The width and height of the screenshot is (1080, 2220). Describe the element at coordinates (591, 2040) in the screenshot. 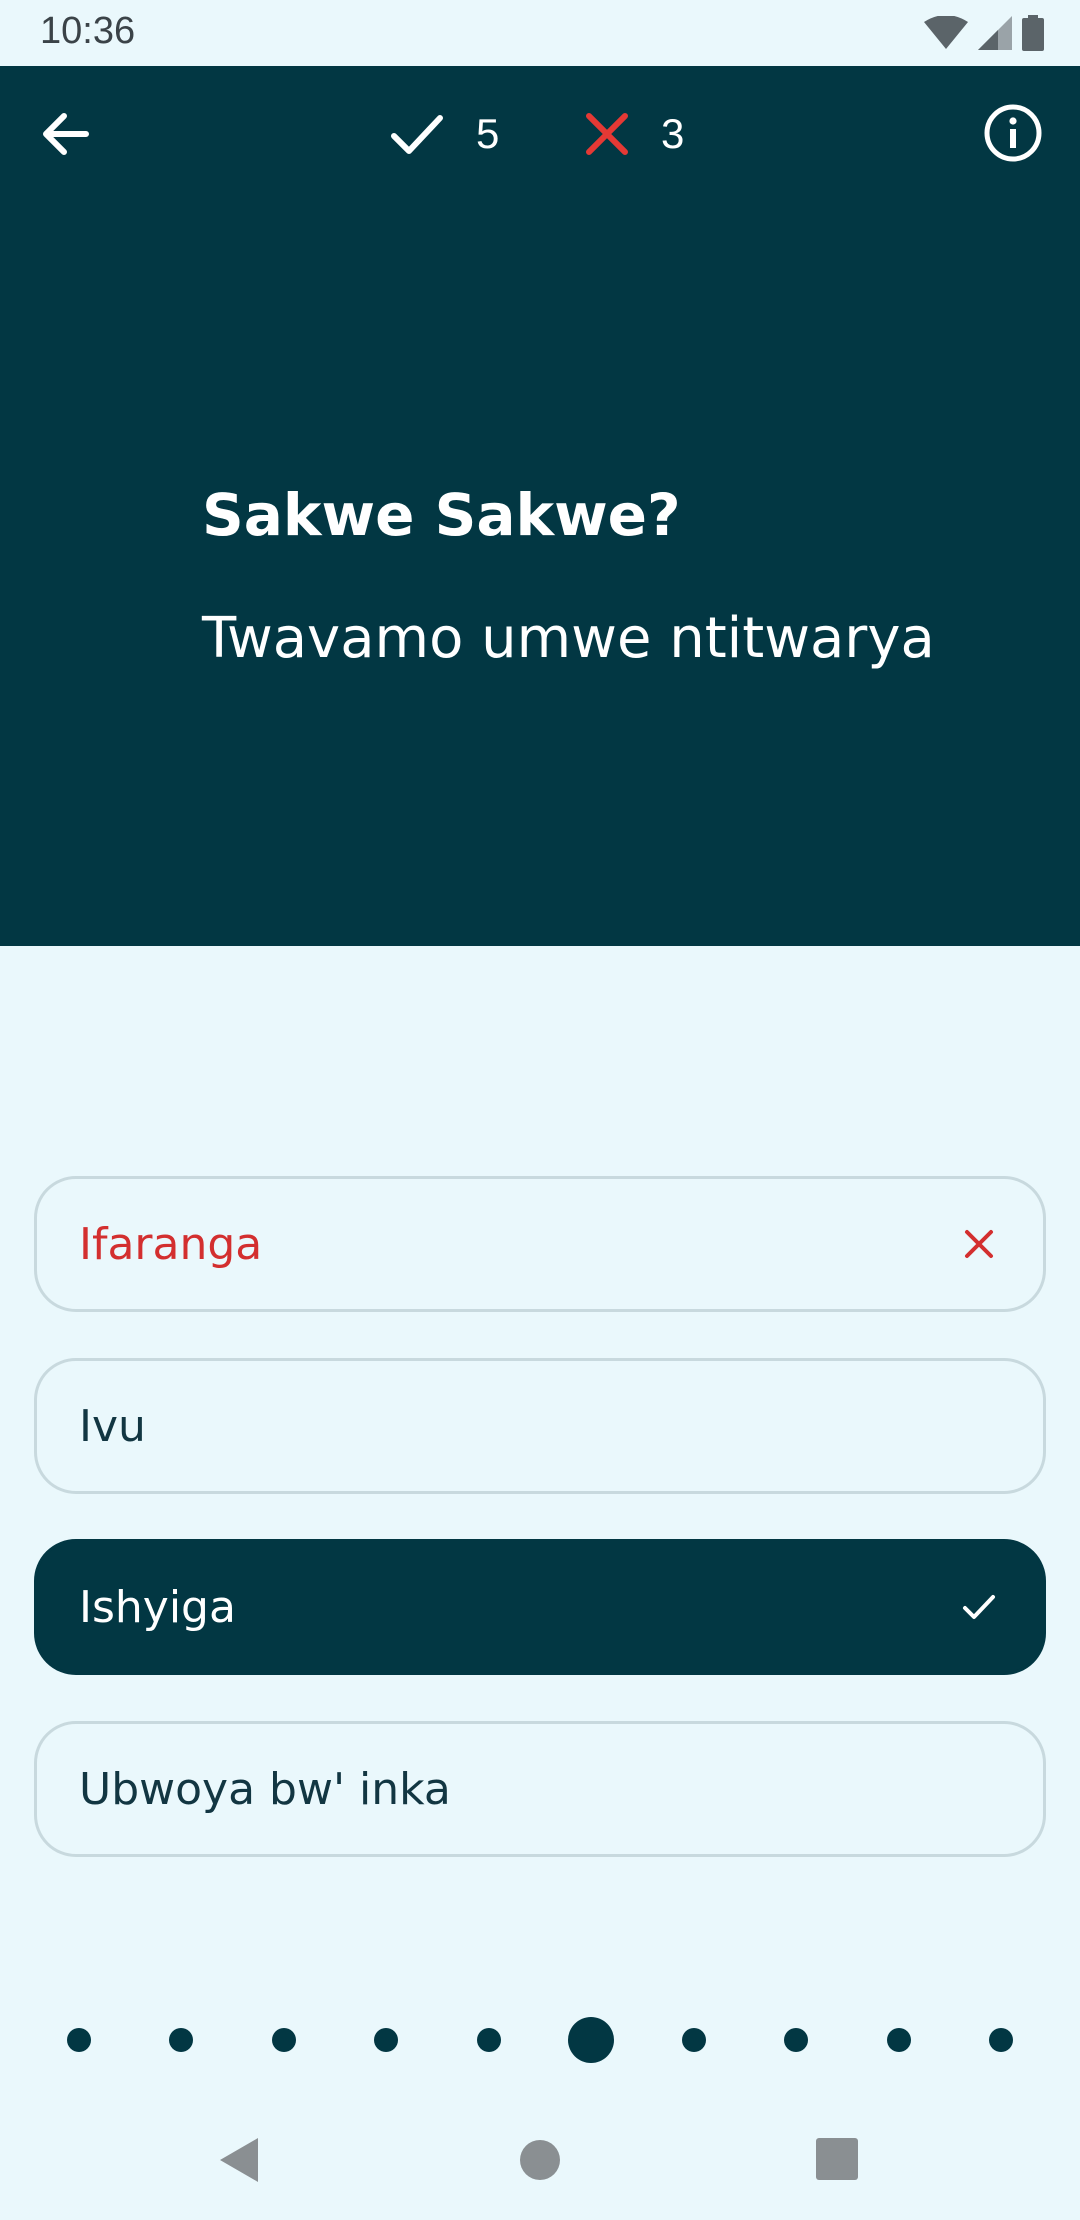

I see `progress-dot-active` at that location.